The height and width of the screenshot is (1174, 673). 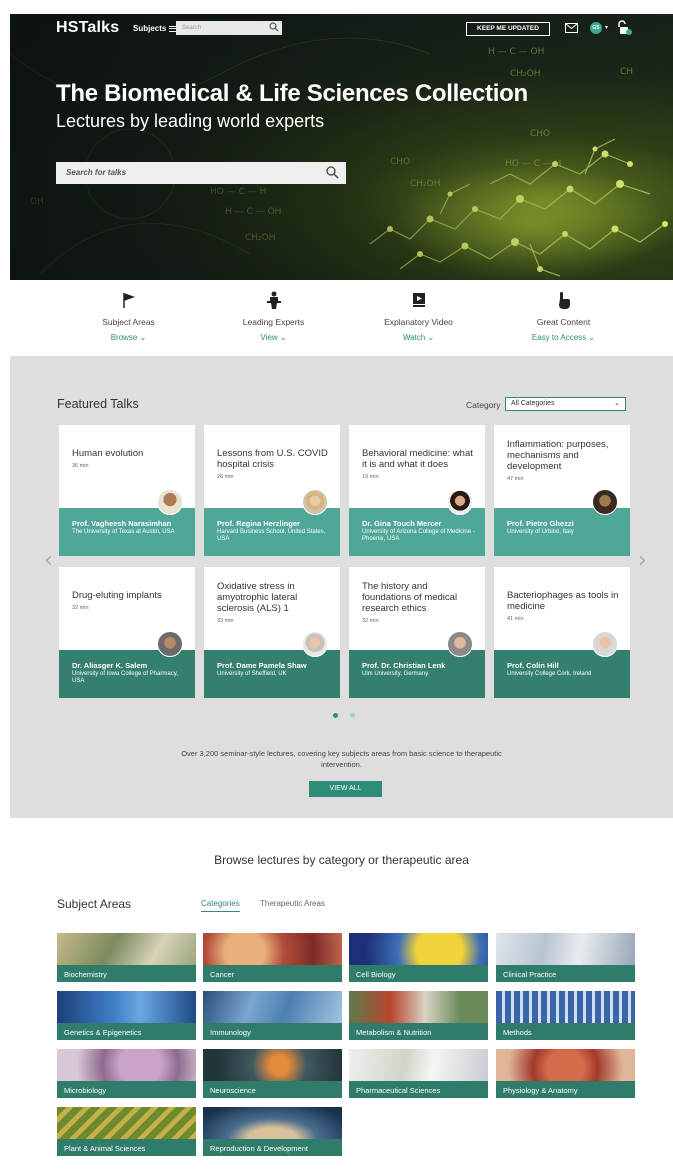 I want to click on subject-tile: Biochemistry, so click(x=126, y=957).